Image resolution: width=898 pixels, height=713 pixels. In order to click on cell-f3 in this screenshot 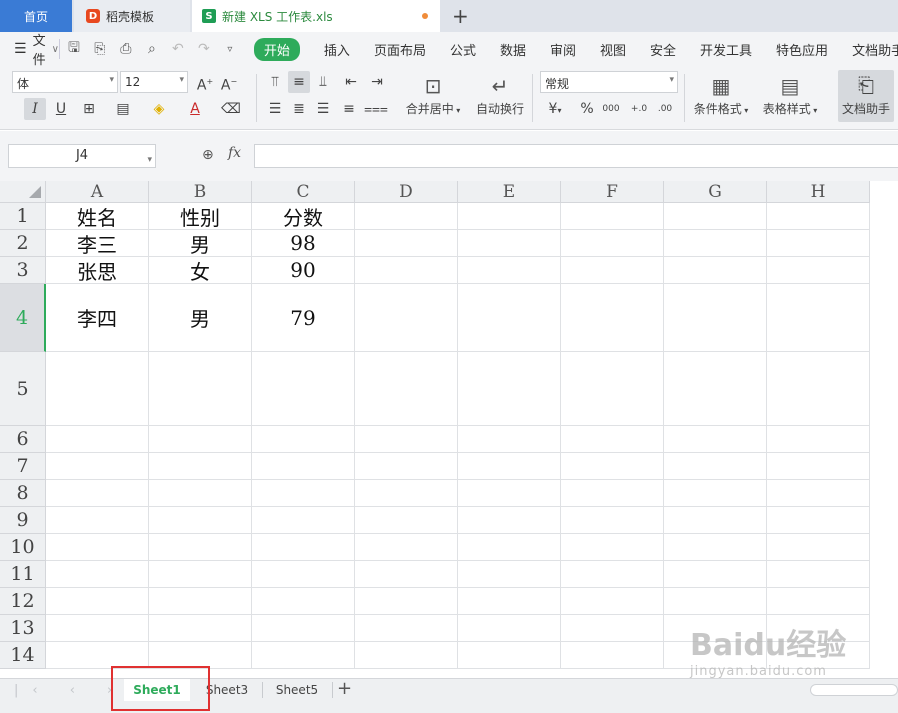, I will do `click(612, 270)`.